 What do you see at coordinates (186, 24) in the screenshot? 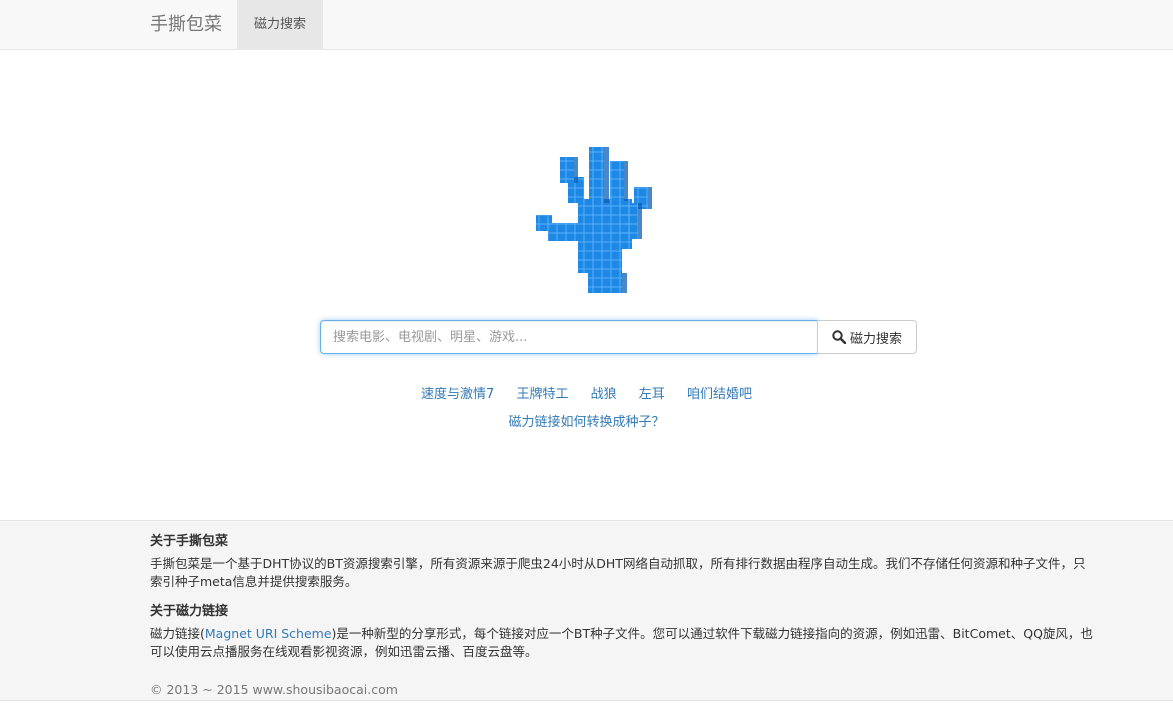
I see `brand-link: 手撕包菜` at bounding box center [186, 24].